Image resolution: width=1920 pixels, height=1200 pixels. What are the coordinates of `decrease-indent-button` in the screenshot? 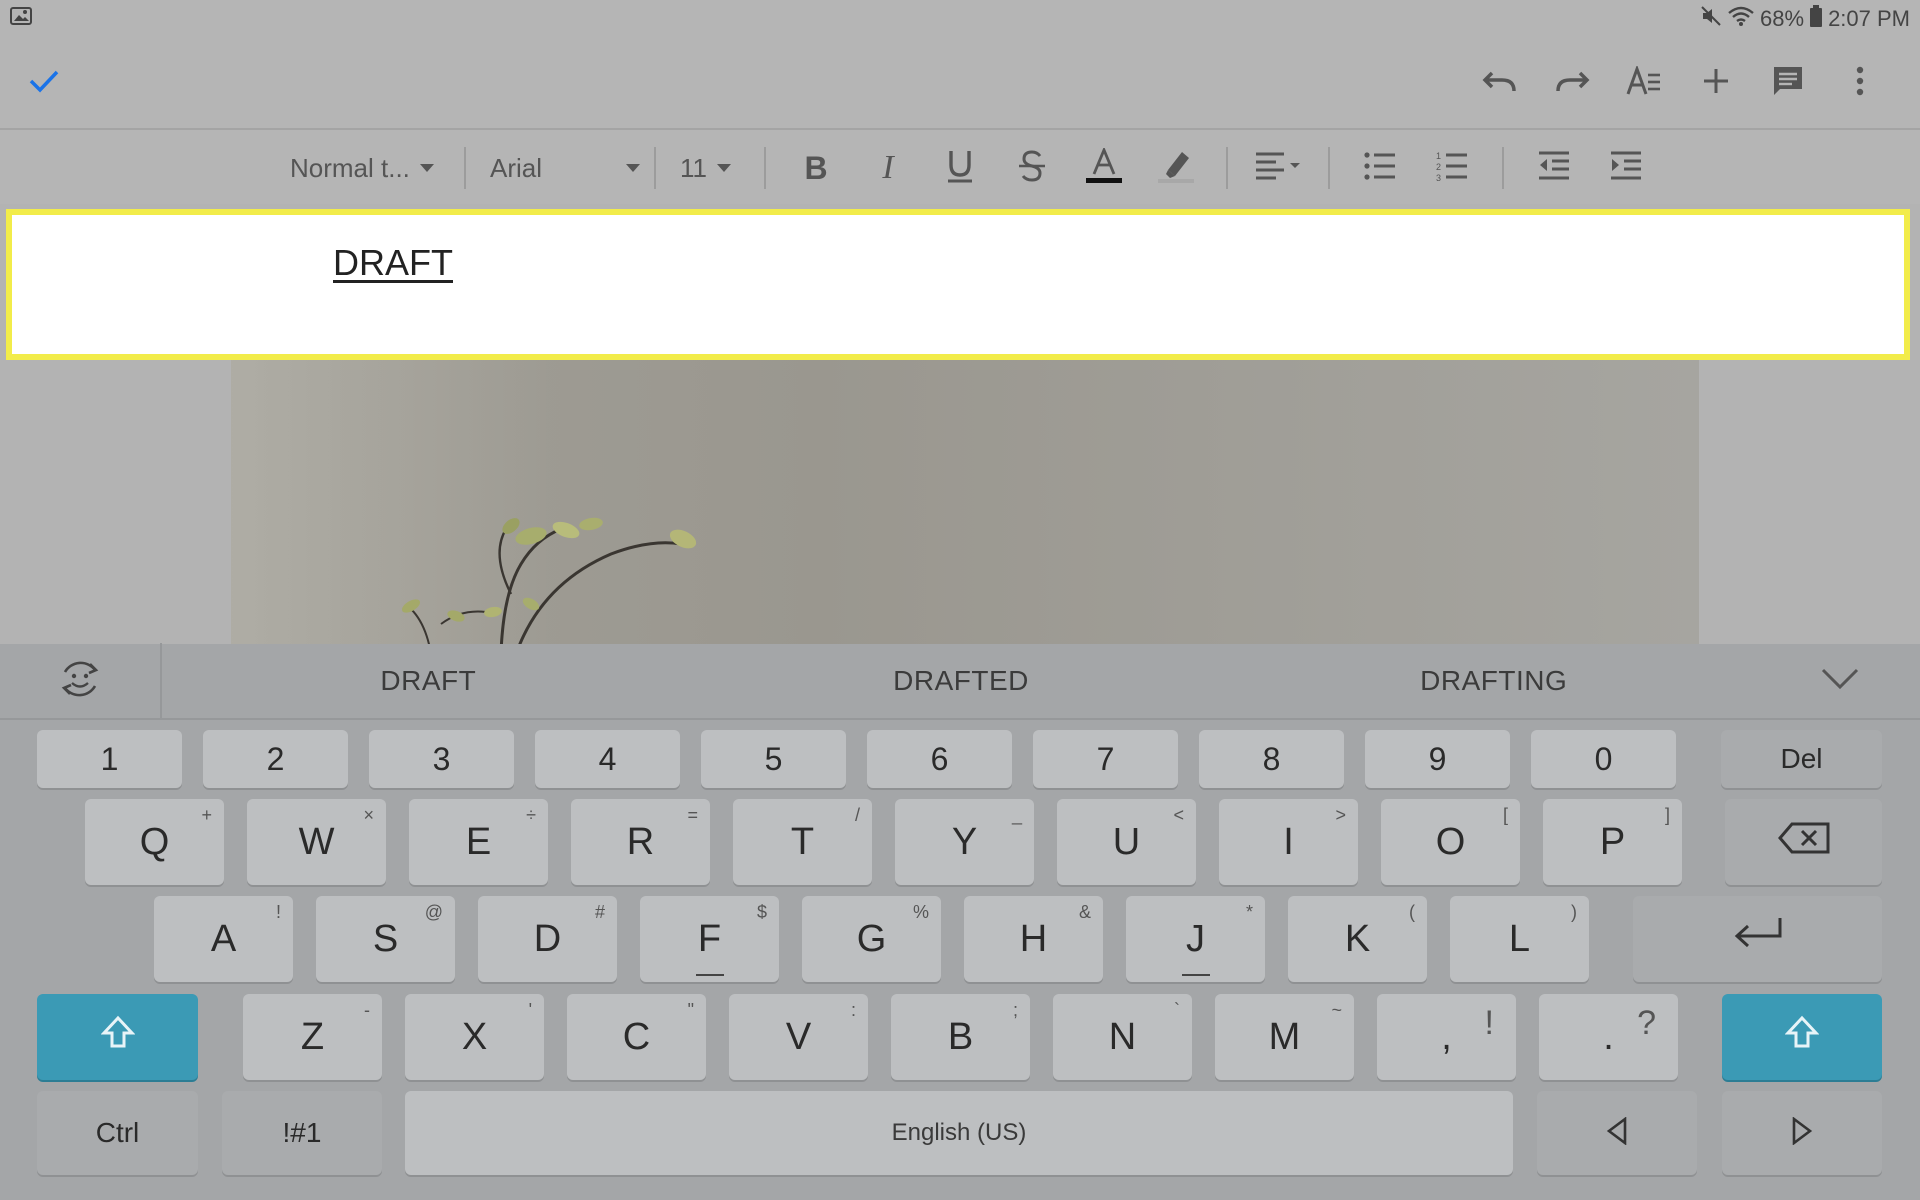 It's located at (1554, 168).